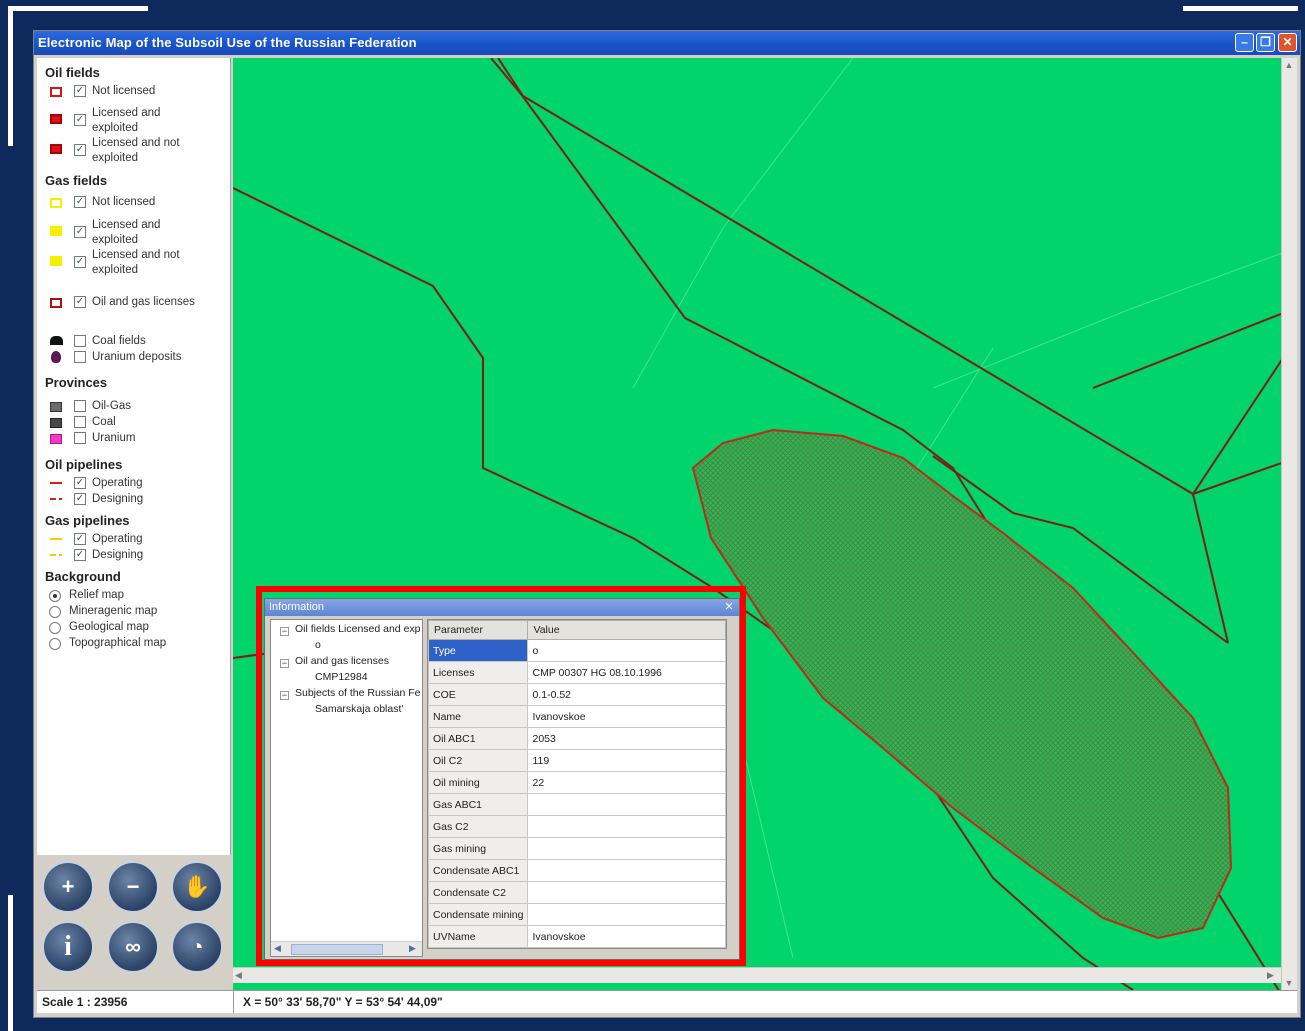  I want to click on table-row: Oil ABC1 2053, so click(577, 738).